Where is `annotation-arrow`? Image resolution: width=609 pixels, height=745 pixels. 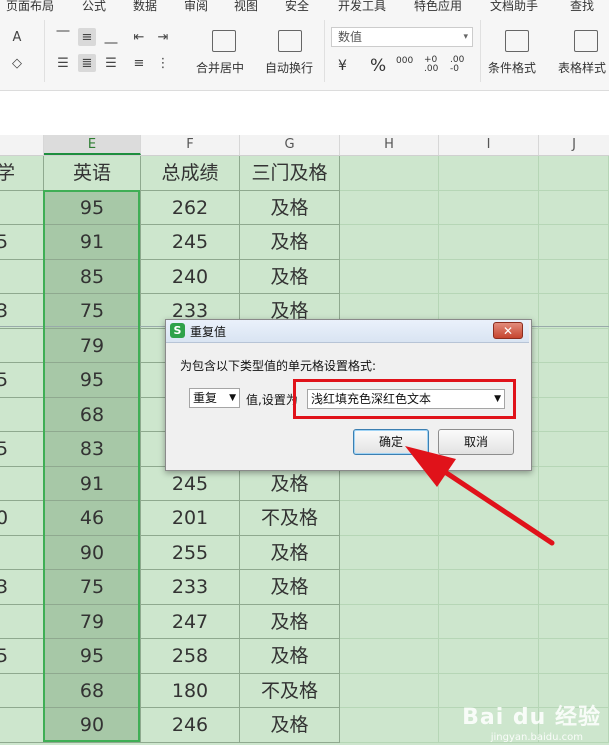 annotation-arrow is located at coordinates (480, 496).